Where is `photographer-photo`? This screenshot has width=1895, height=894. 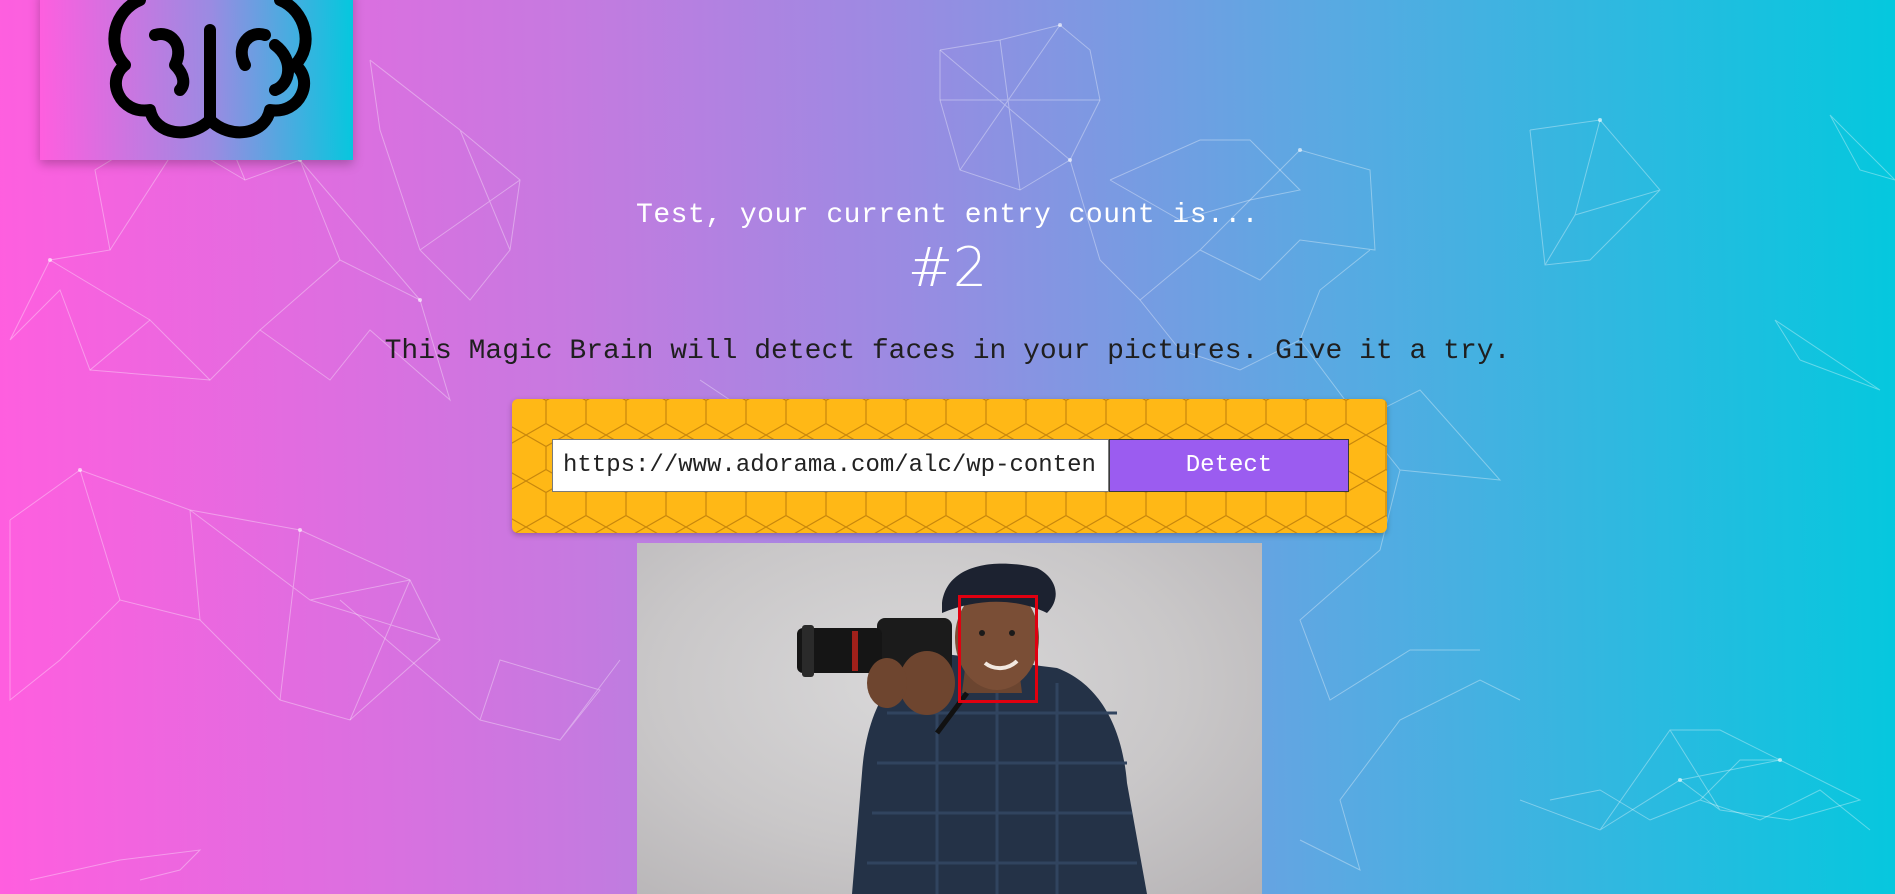 photographer-photo is located at coordinates (972, 728).